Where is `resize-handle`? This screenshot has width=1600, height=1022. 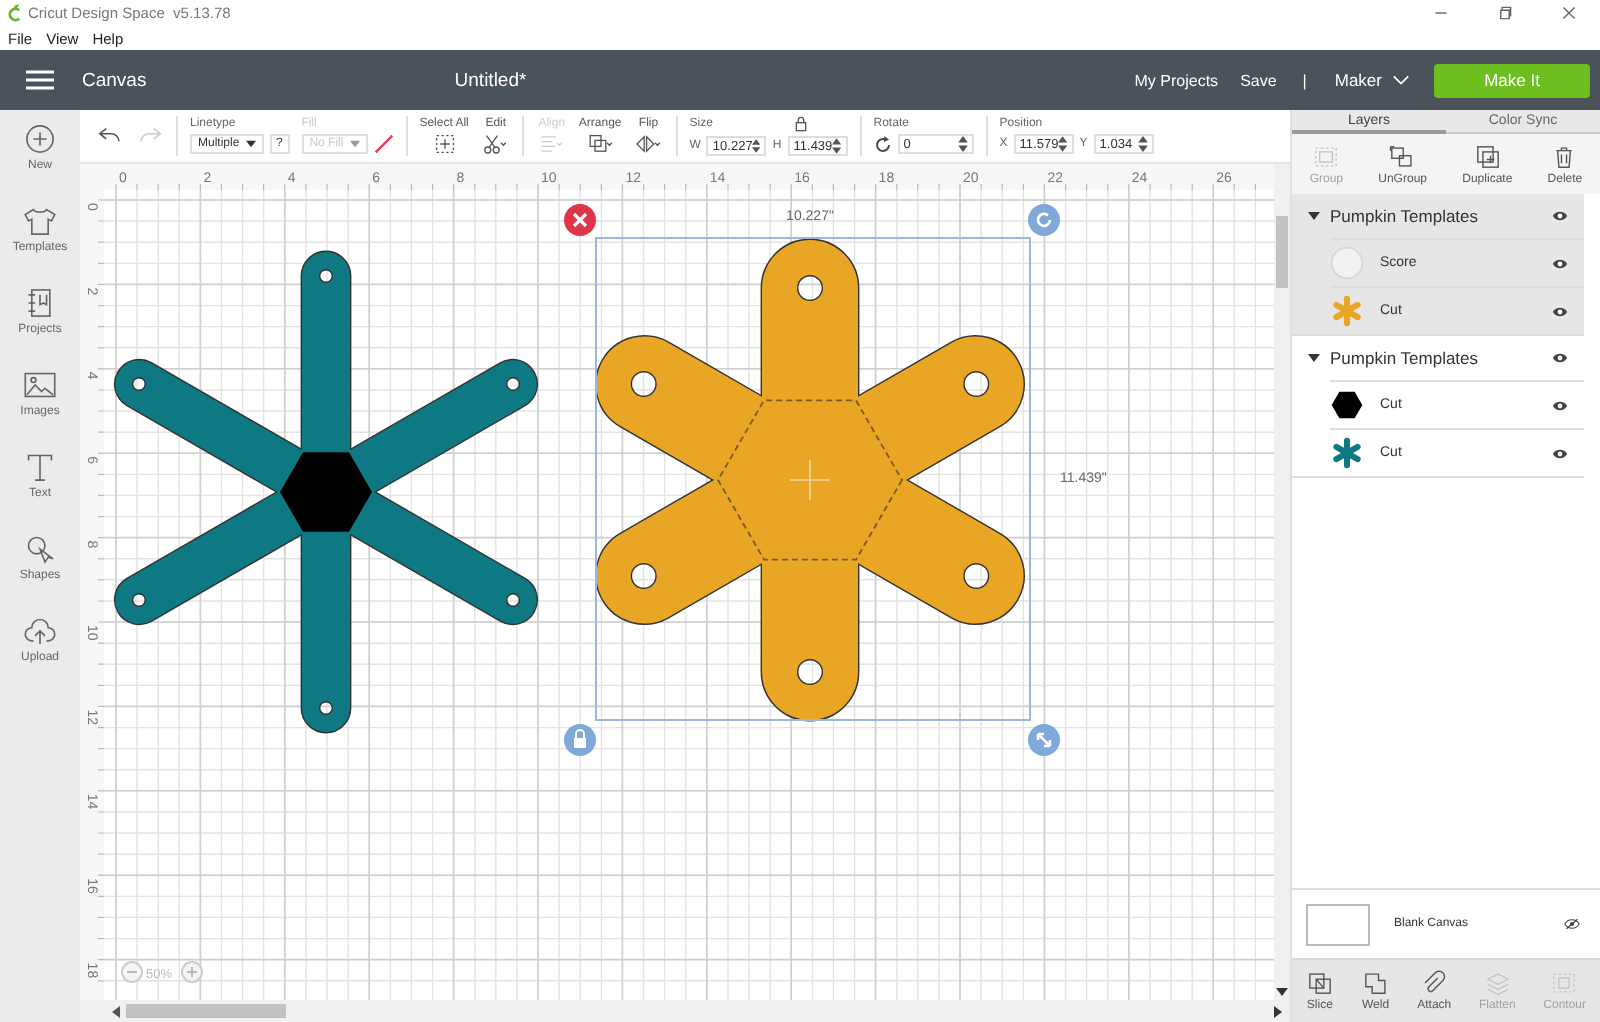 resize-handle is located at coordinates (1044, 740).